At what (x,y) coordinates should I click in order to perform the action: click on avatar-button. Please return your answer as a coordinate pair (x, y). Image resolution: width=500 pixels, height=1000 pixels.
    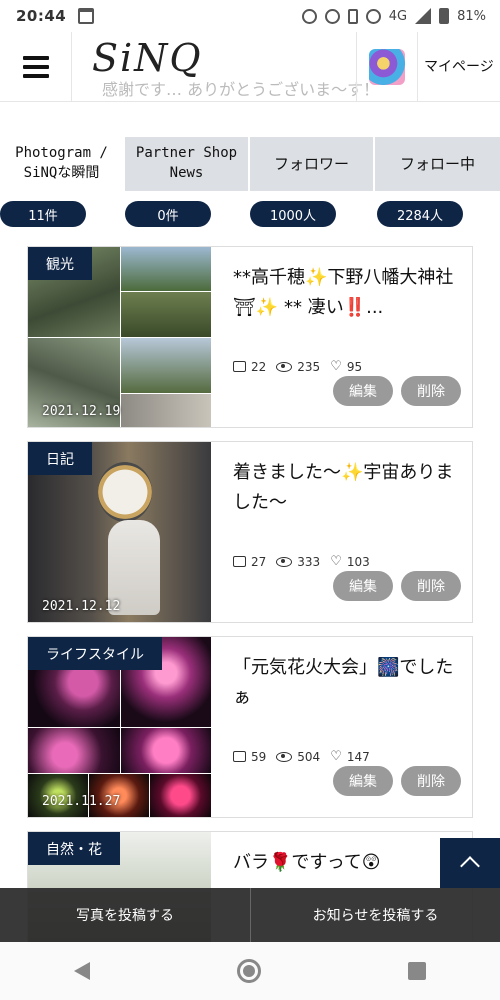
    Looking at the image, I should click on (387, 67).